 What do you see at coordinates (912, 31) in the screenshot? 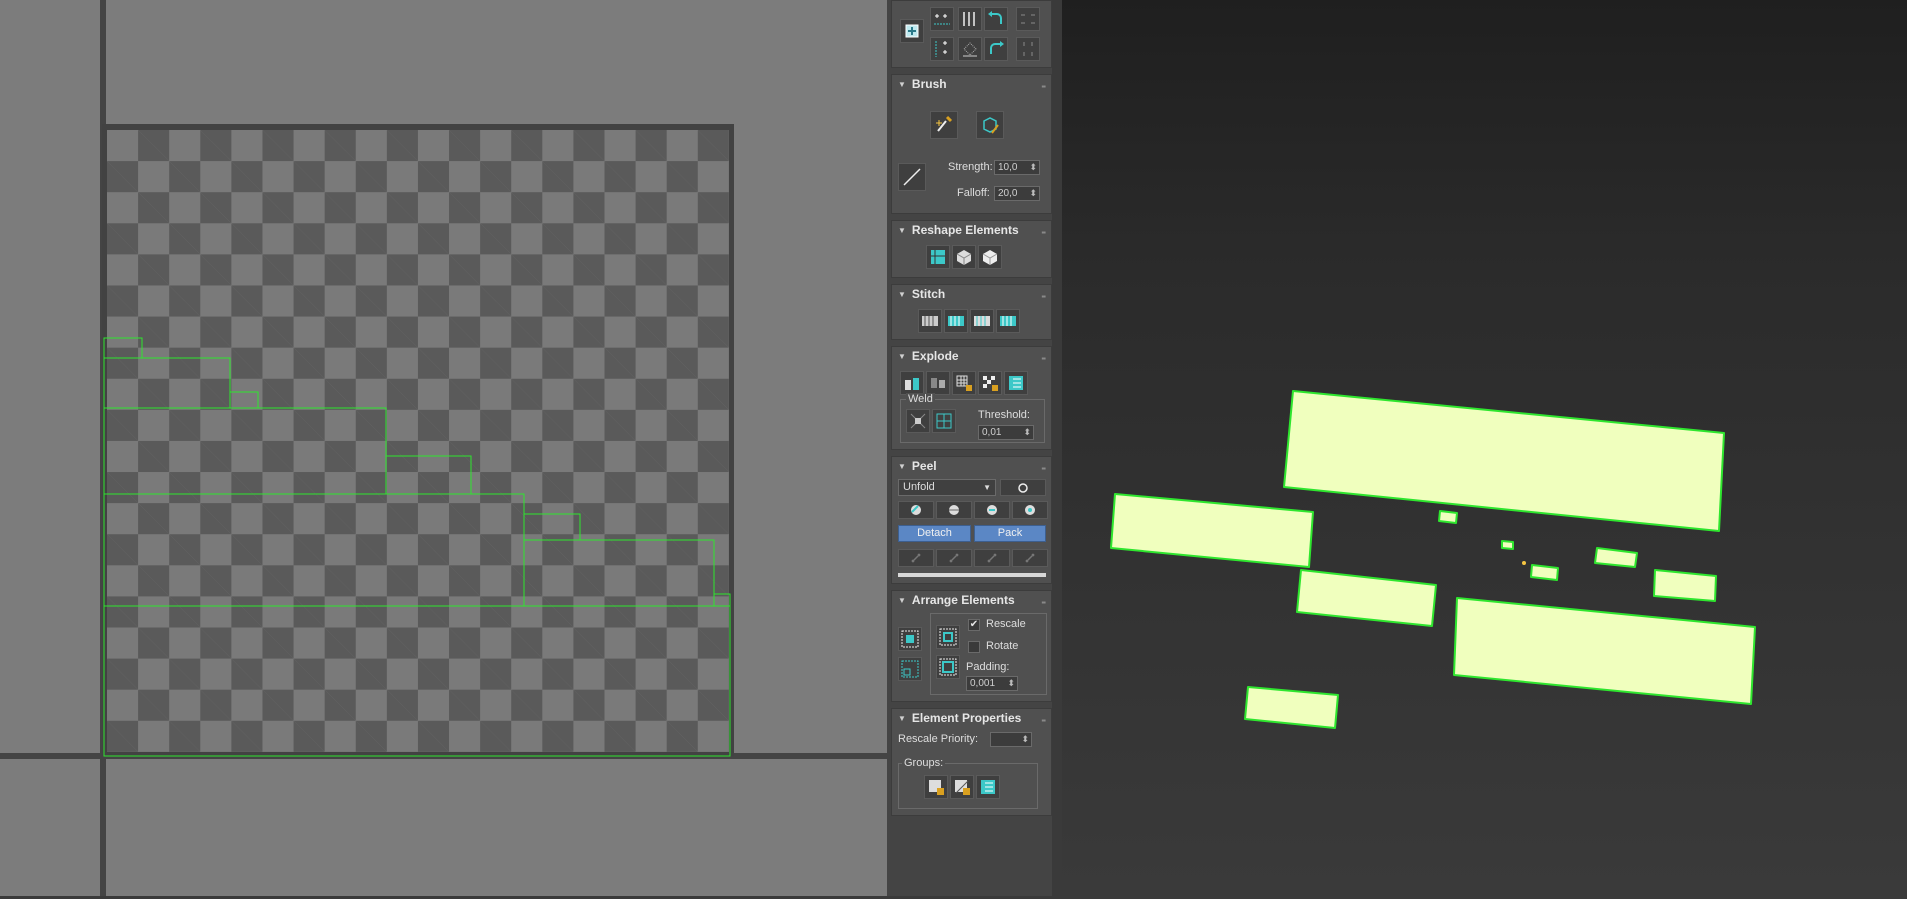
I see `snap-selection-button` at bounding box center [912, 31].